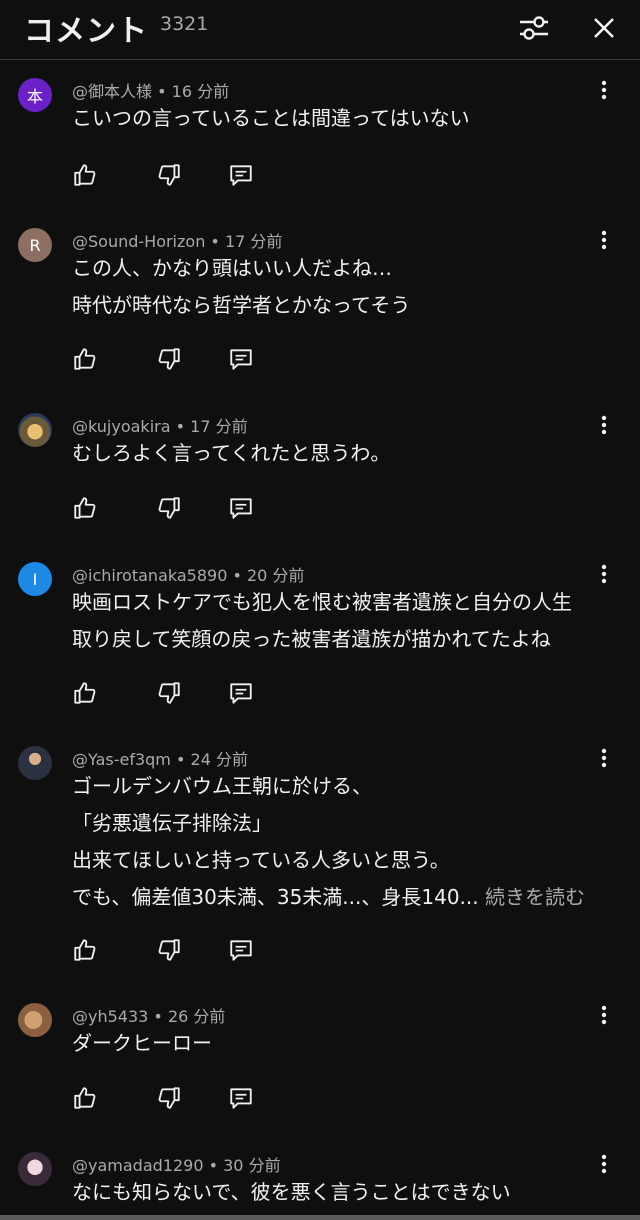 This screenshot has height=1220, width=640. What do you see at coordinates (337, 287) in the screenshot?
I see `comment-text: この人、かなり頭はいい人だよね… 時代が時代なら哲学者とかなってそう` at bounding box center [337, 287].